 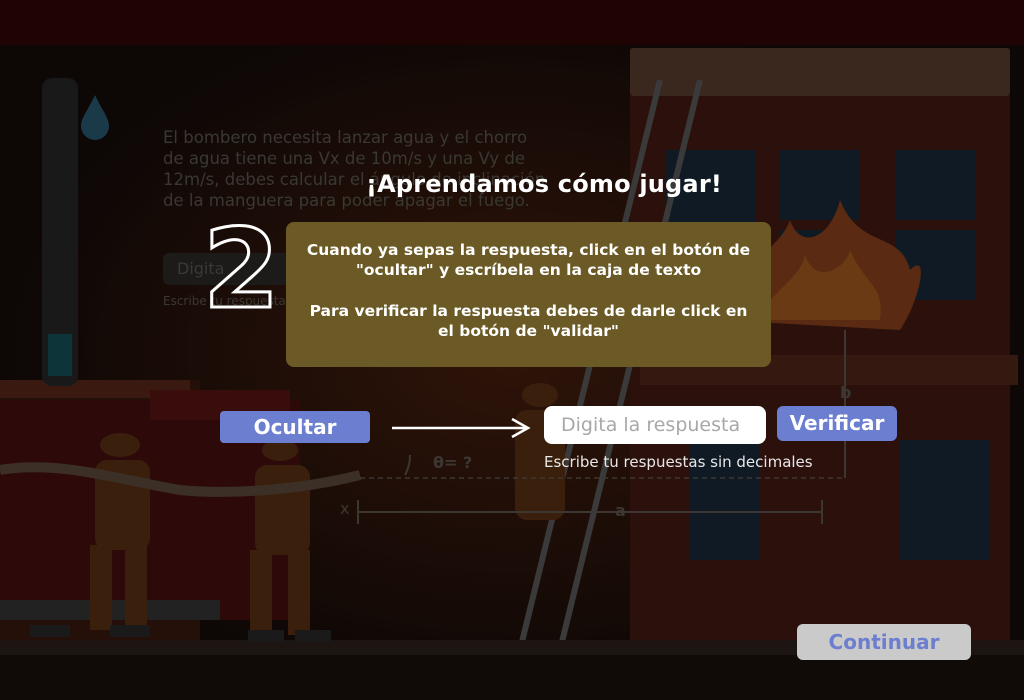 I want to click on verify-button: Verificar, so click(x=837, y=423).